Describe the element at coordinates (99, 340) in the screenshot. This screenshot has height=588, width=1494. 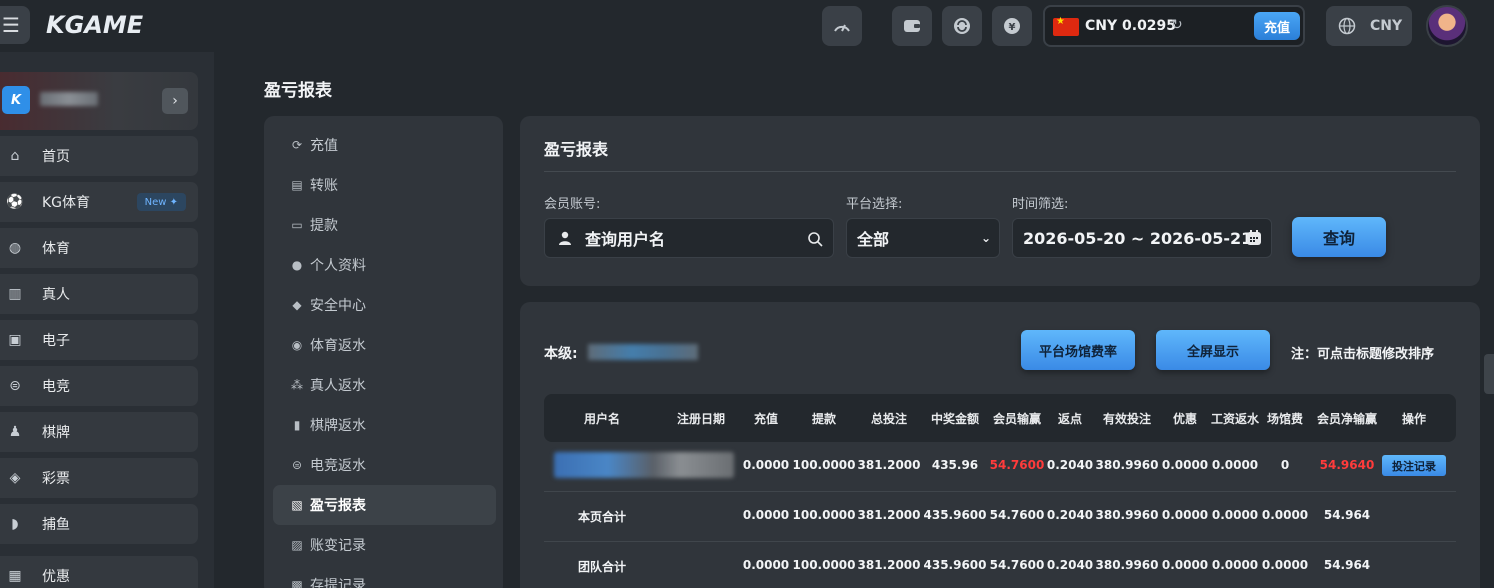
I see `sidebar-item-4: ▣ 电子` at that location.